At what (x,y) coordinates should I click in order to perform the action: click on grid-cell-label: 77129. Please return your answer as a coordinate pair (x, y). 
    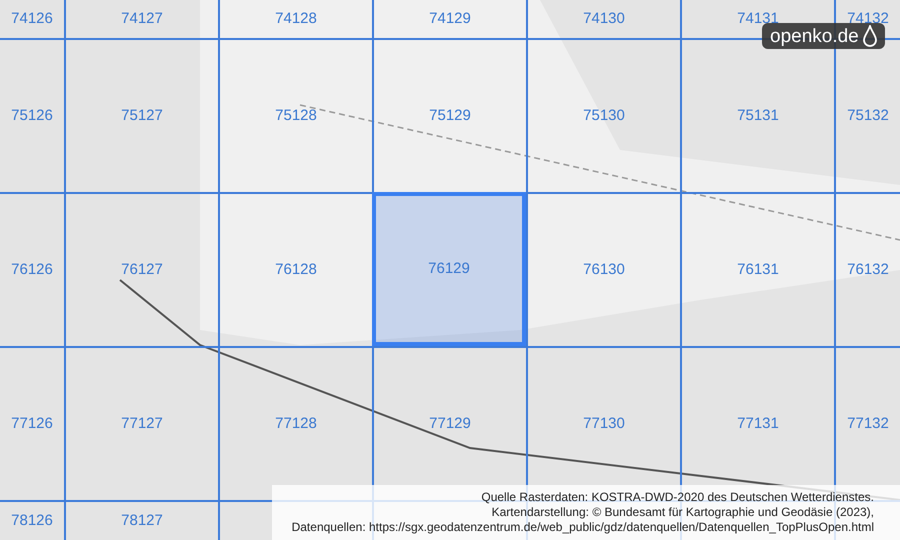
    Looking at the image, I should click on (450, 424).